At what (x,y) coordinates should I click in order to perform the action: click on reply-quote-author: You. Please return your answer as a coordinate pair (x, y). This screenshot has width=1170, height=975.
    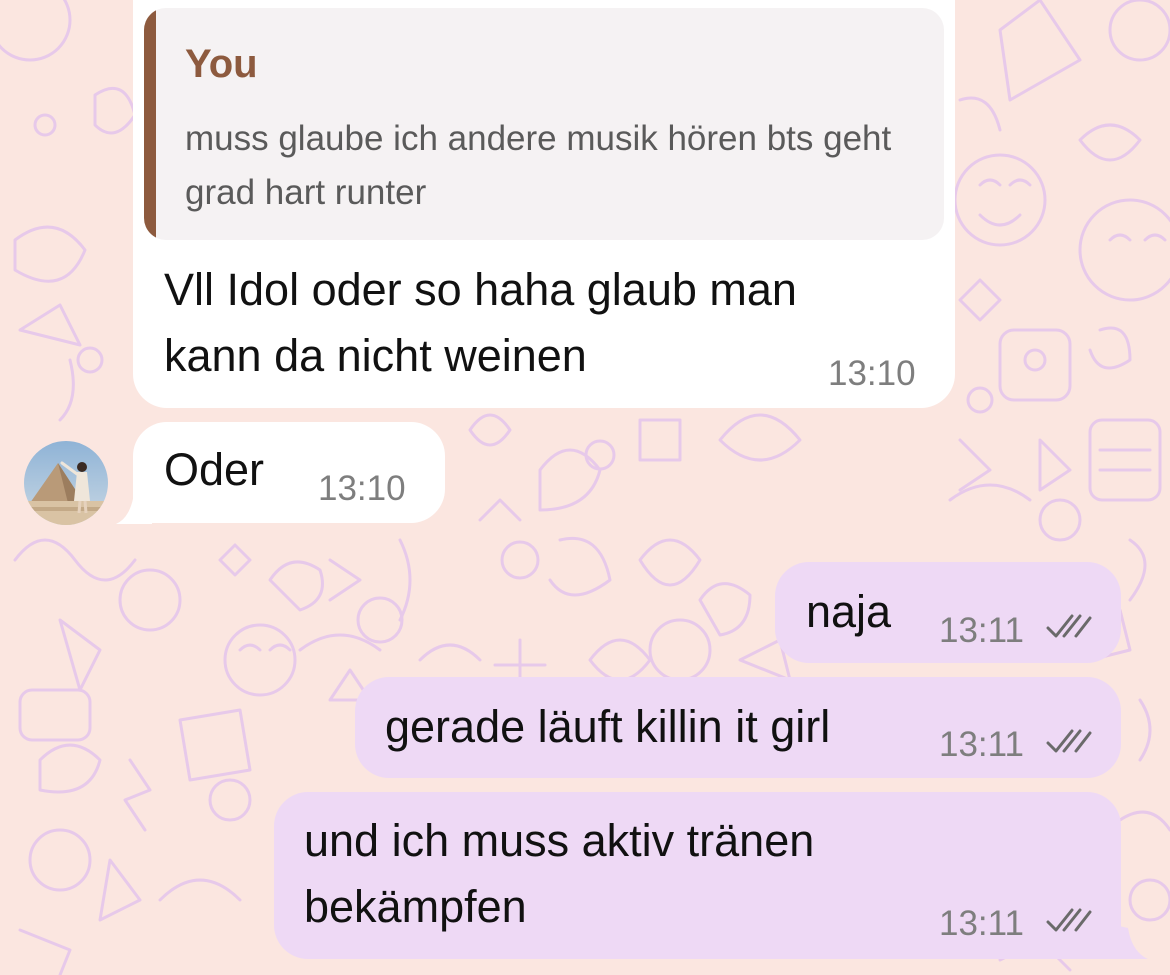
    Looking at the image, I should click on (221, 64).